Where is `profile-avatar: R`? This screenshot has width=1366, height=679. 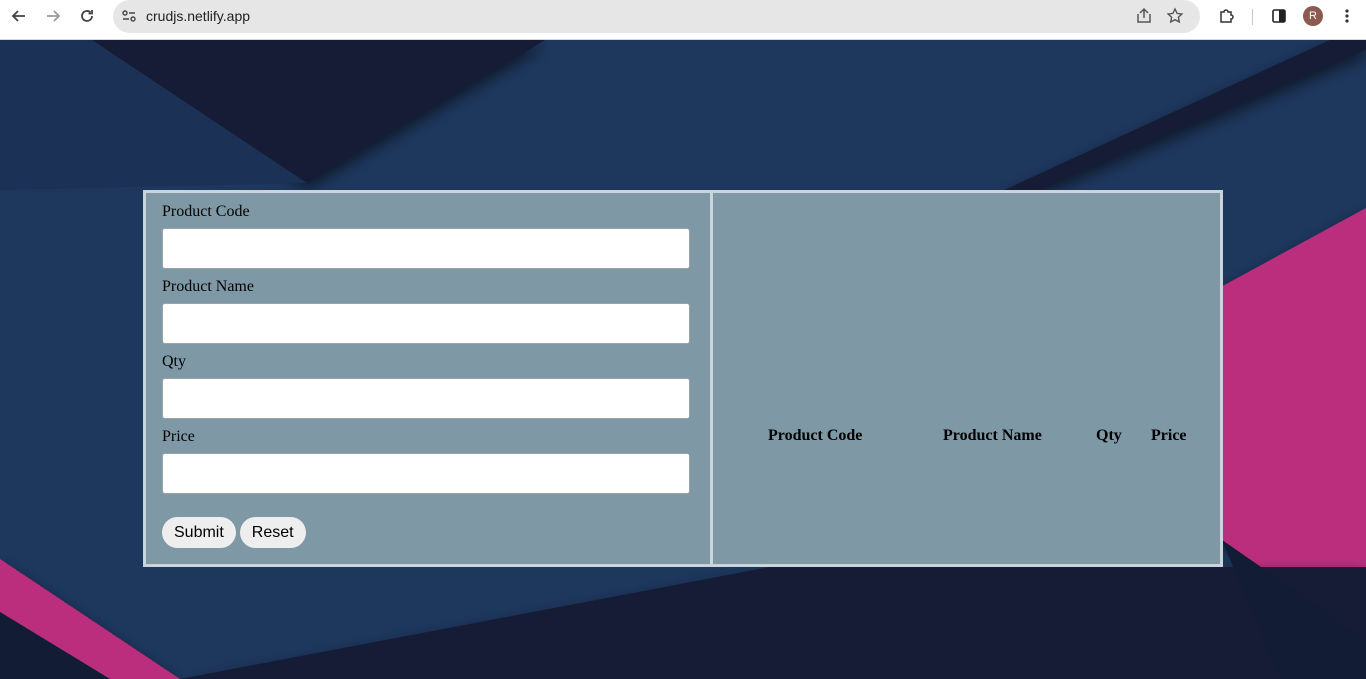 profile-avatar: R is located at coordinates (1313, 16).